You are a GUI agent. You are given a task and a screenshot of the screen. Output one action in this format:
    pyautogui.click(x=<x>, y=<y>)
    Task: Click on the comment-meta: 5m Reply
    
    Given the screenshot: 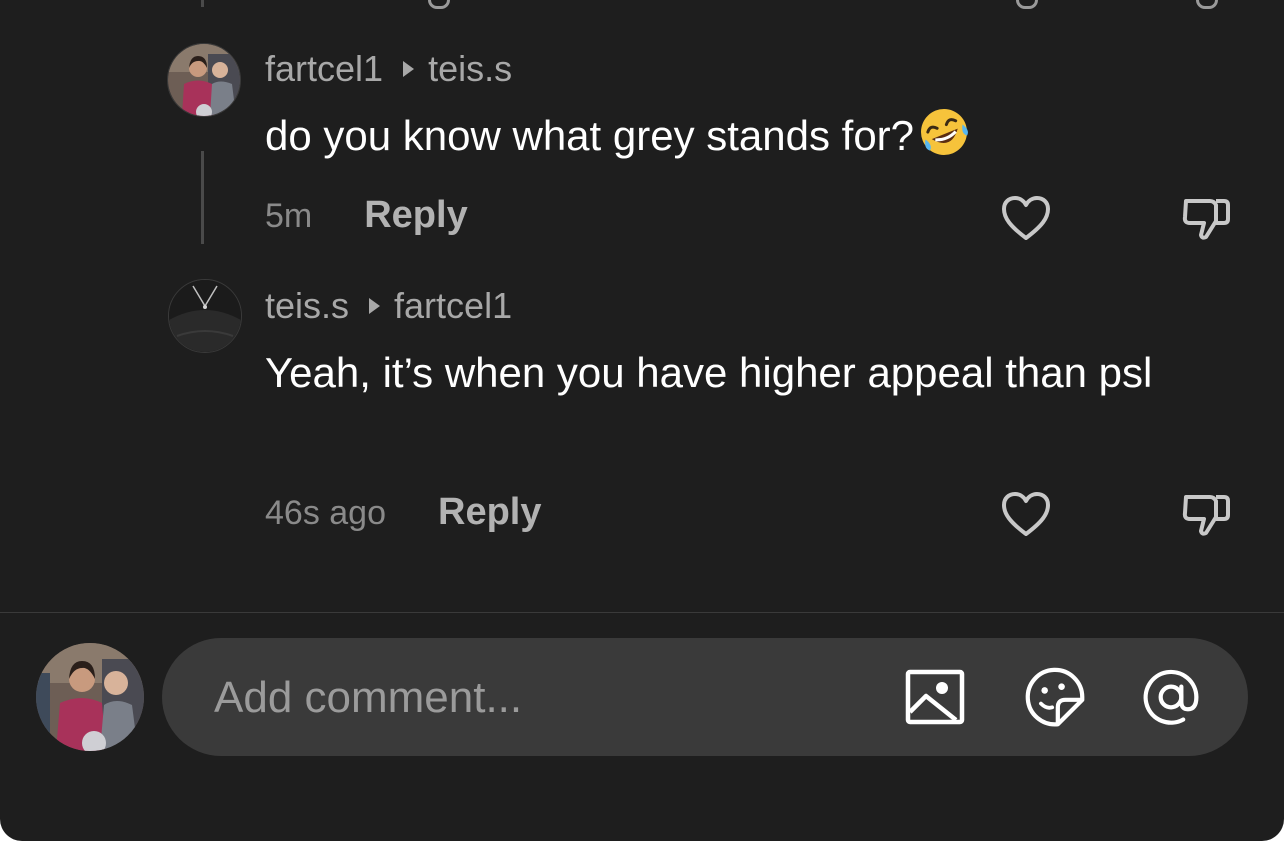 What is the action you would take?
    pyautogui.click(x=366, y=215)
    